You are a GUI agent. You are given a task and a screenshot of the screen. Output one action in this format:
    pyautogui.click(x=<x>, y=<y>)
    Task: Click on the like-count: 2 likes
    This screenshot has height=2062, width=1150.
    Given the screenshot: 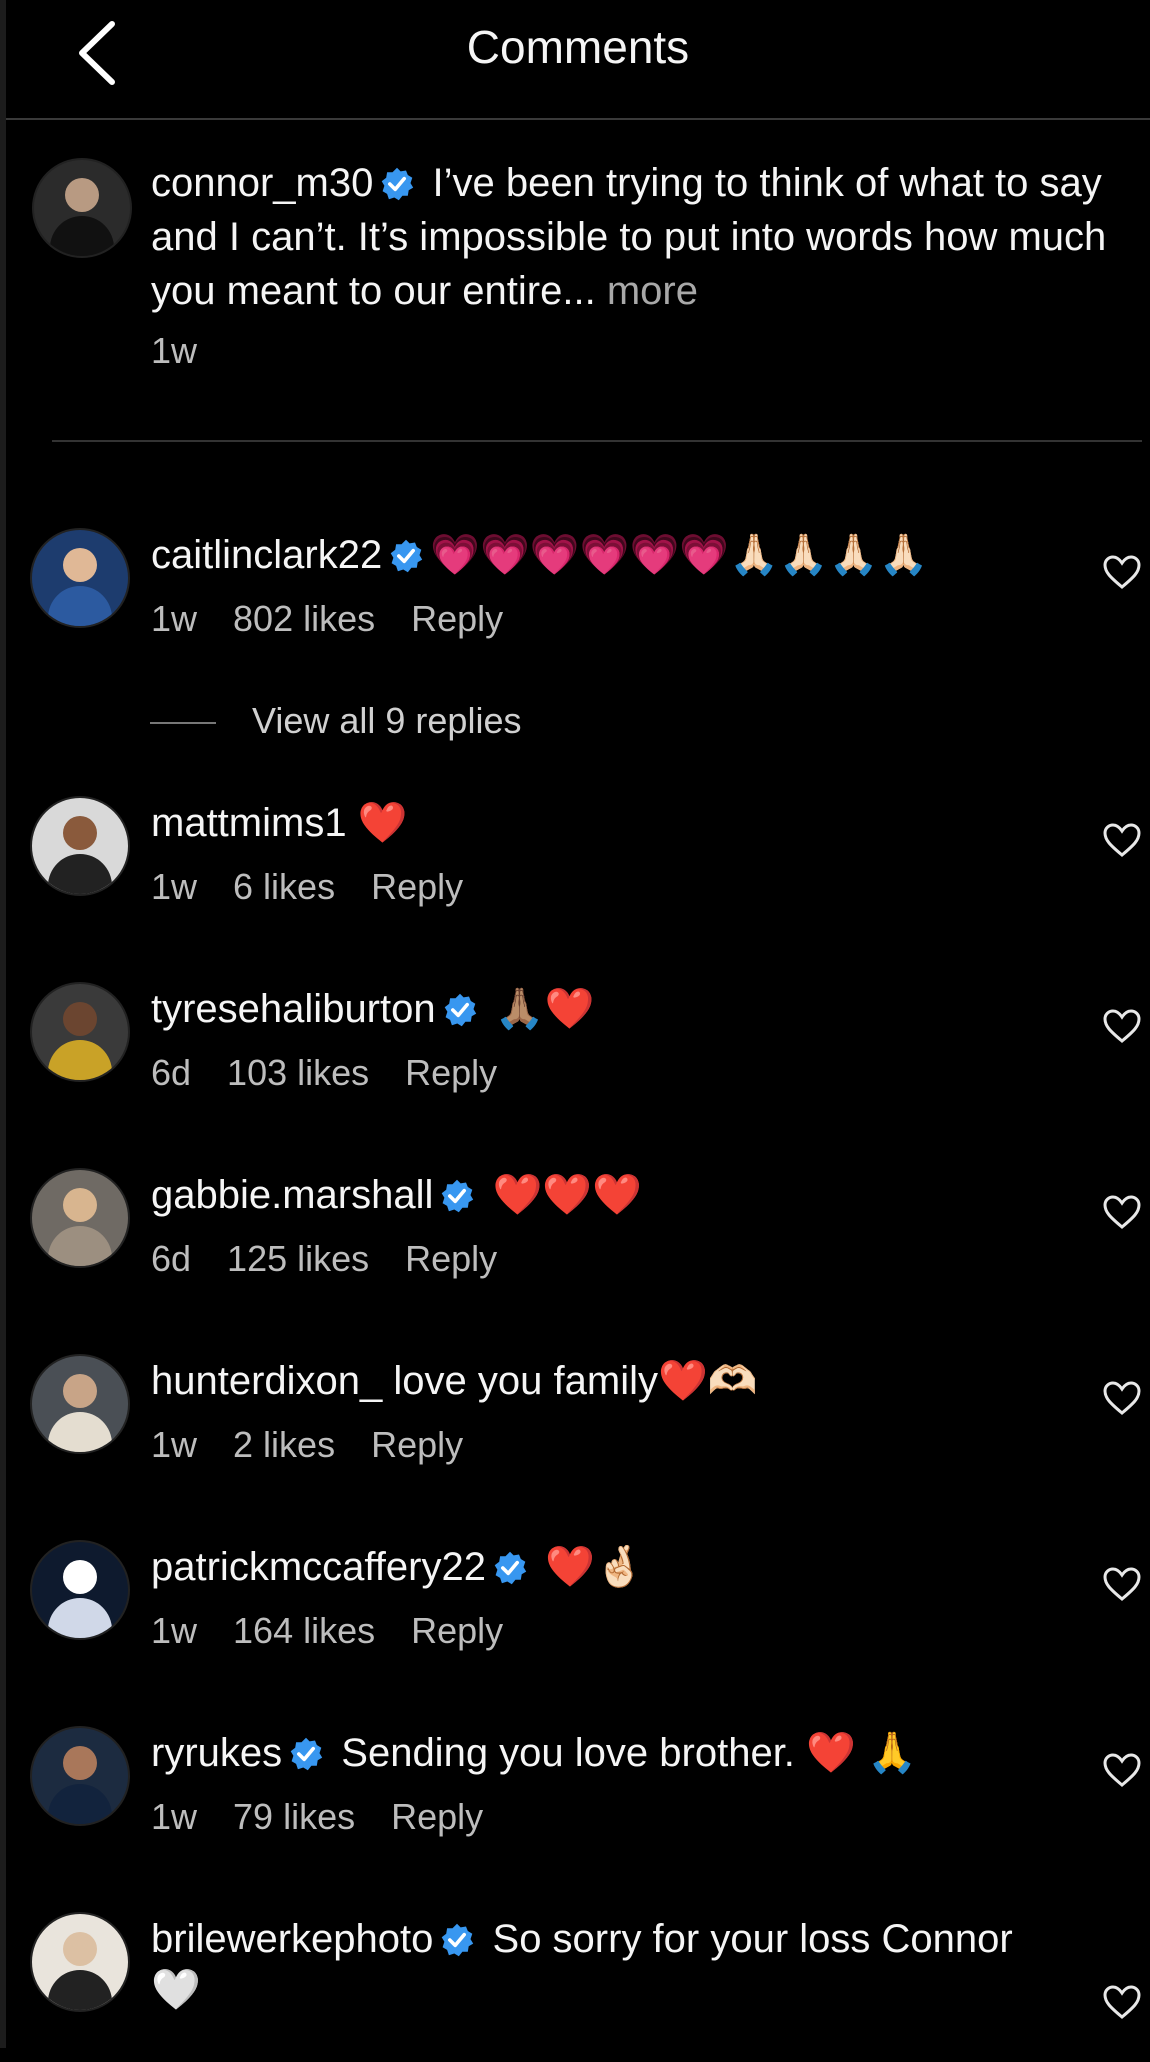 What is the action you would take?
    pyautogui.click(x=284, y=1444)
    